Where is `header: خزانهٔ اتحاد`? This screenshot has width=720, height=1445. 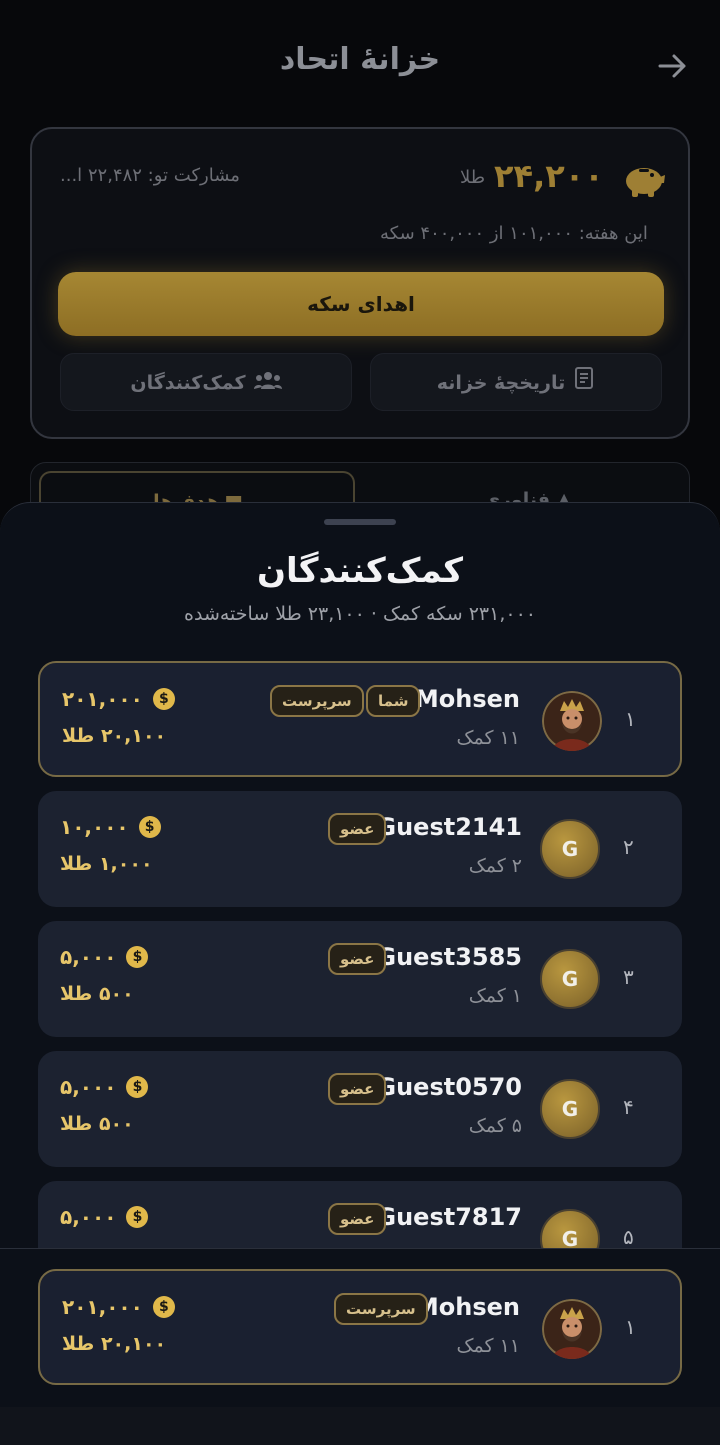
header: خزانهٔ اتحاد is located at coordinates (360, 65).